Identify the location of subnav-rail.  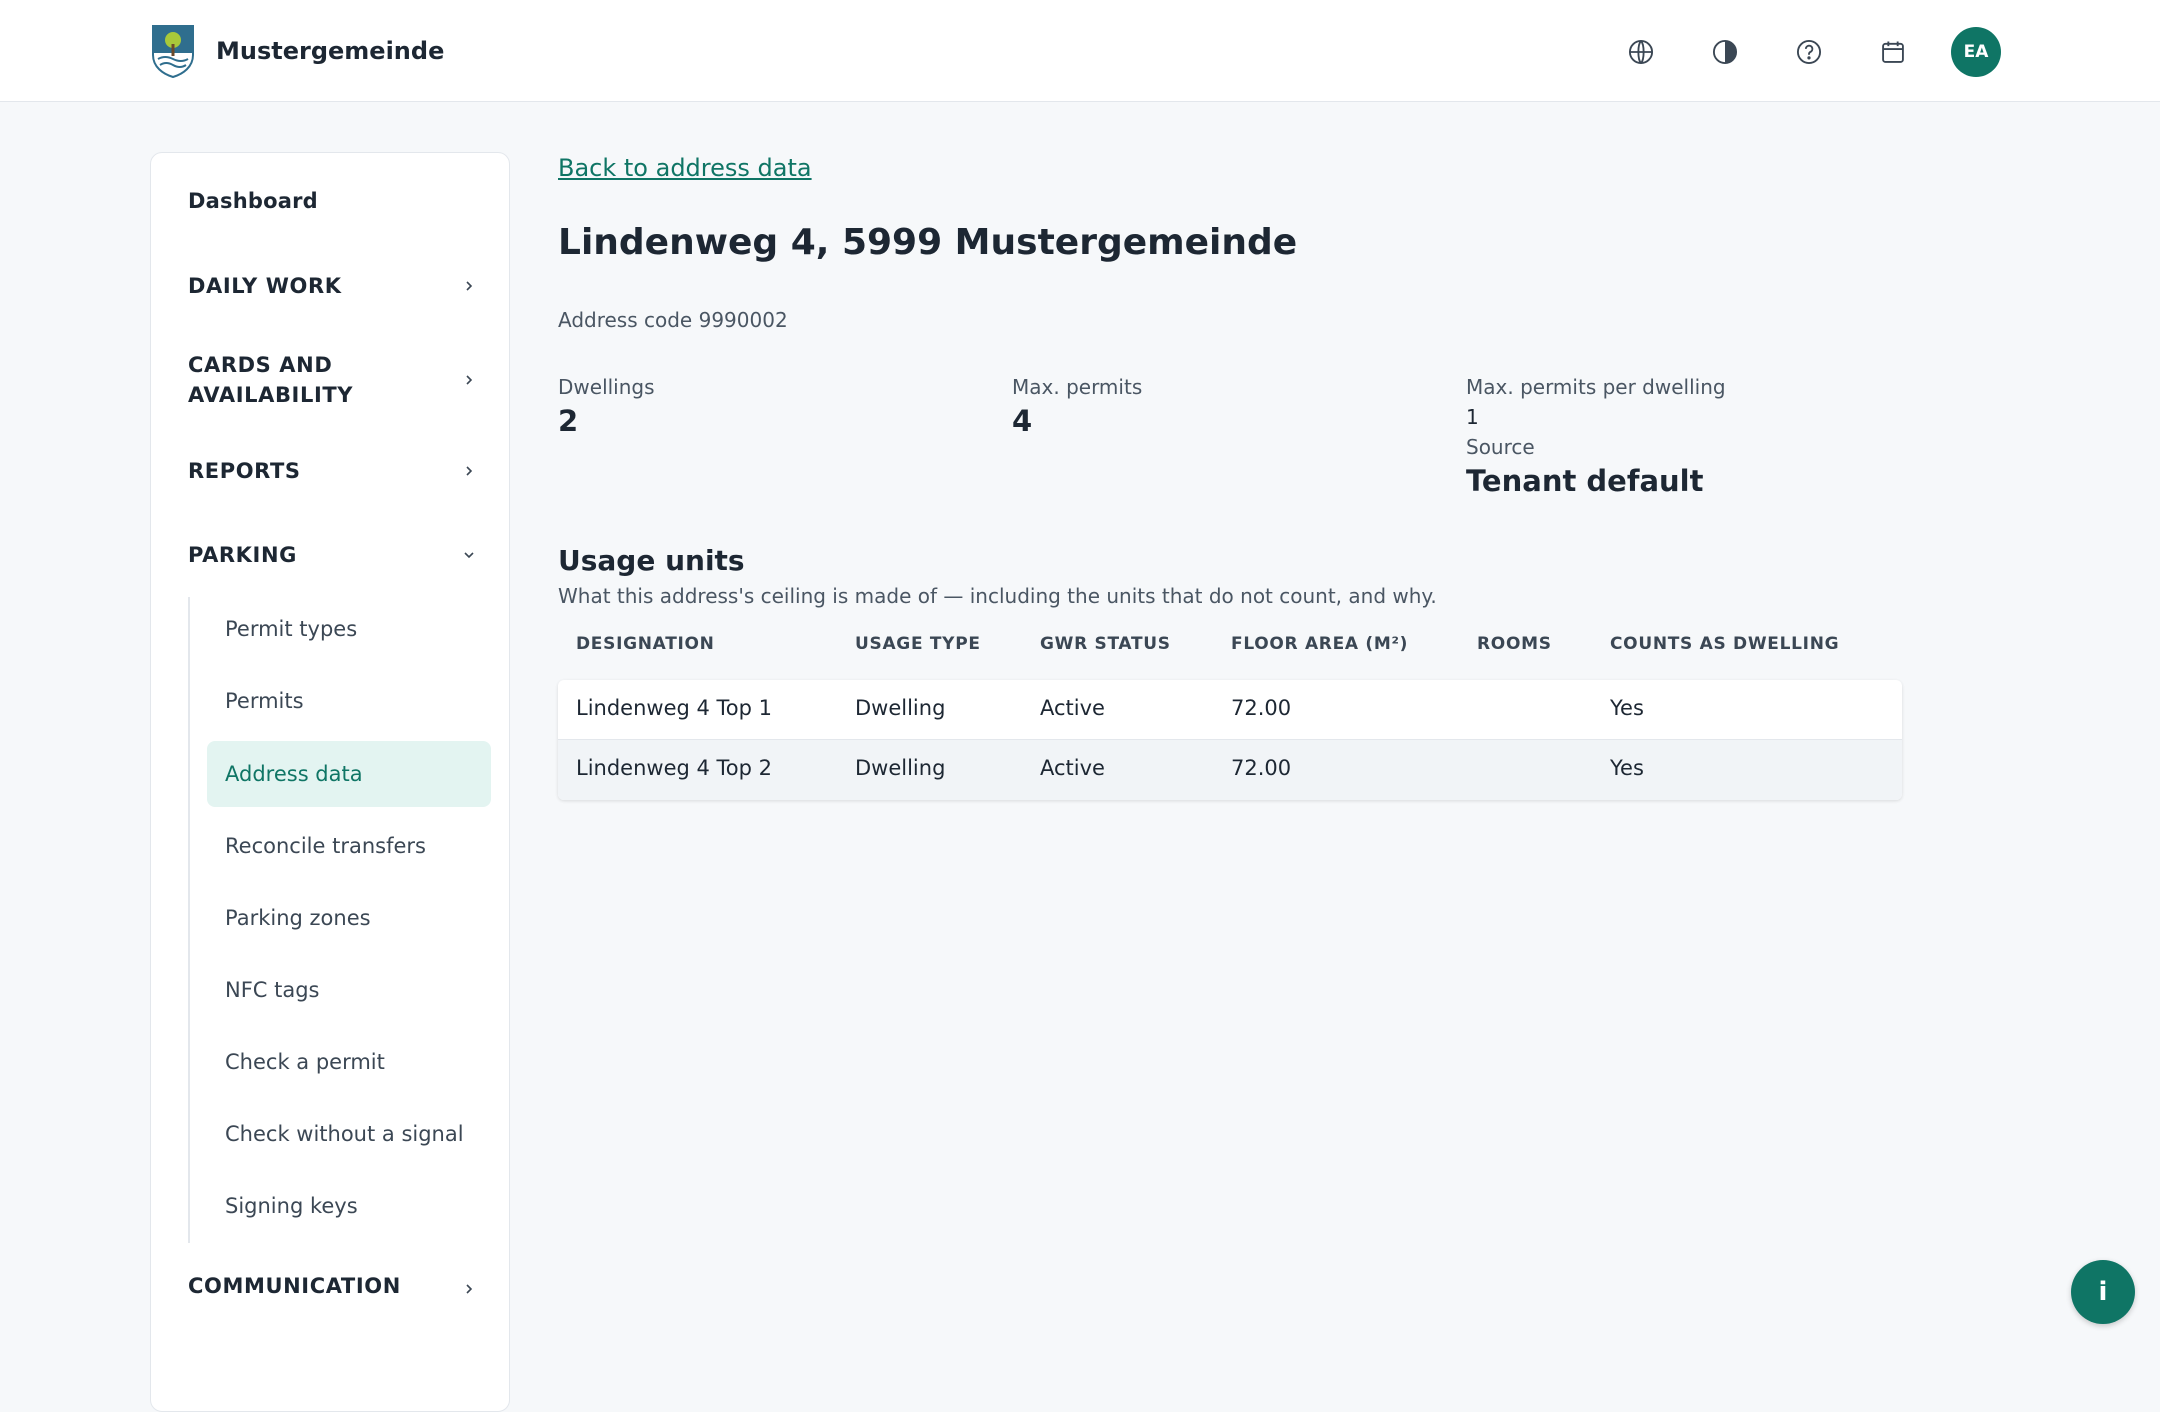
(189, 920).